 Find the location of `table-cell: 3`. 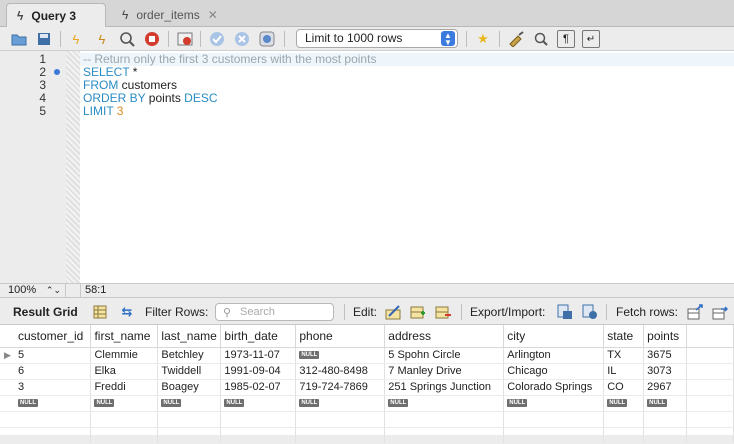

table-cell: 3 is located at coordinates (53, 387).